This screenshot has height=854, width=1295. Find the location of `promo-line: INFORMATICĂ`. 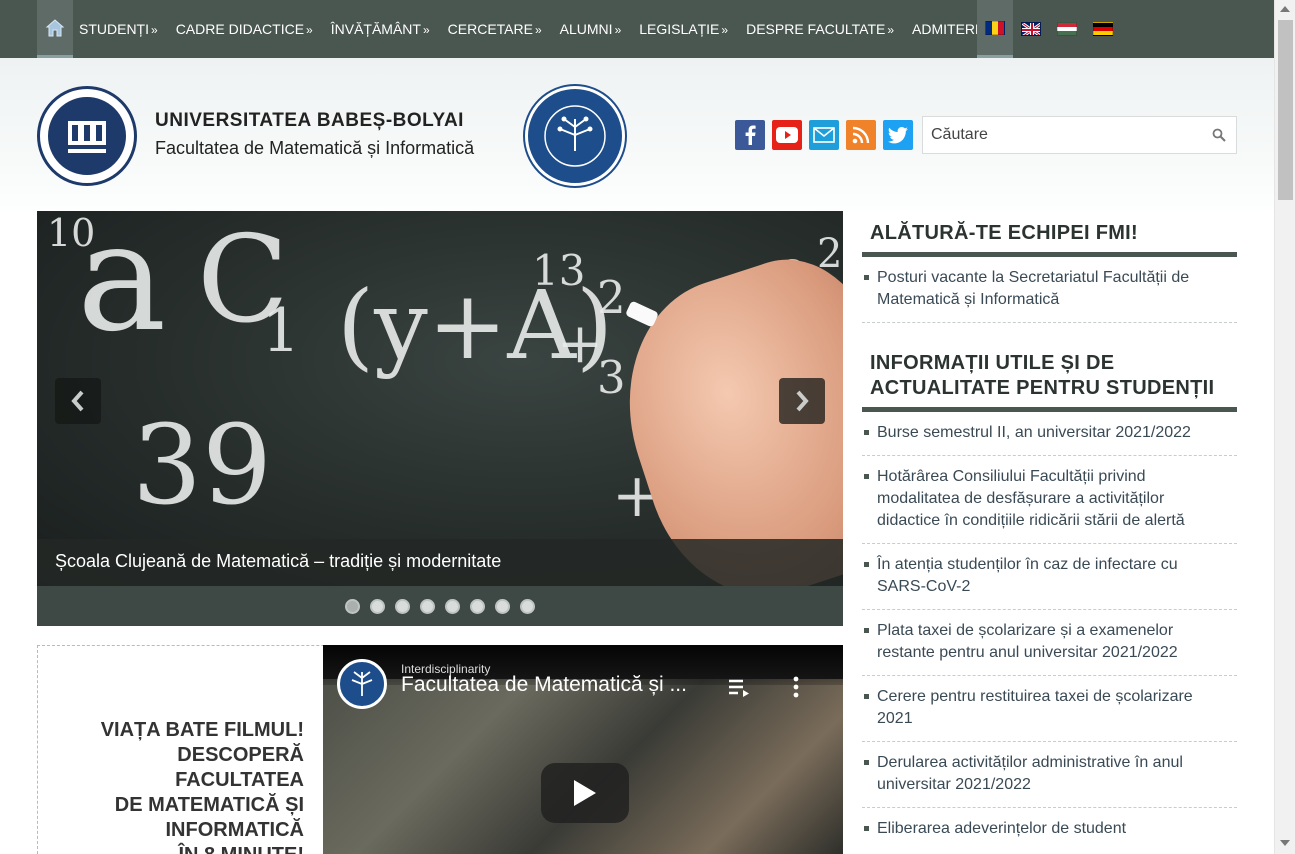

promo-line: INFORMATICĂ is located at coordinates (235, 830).